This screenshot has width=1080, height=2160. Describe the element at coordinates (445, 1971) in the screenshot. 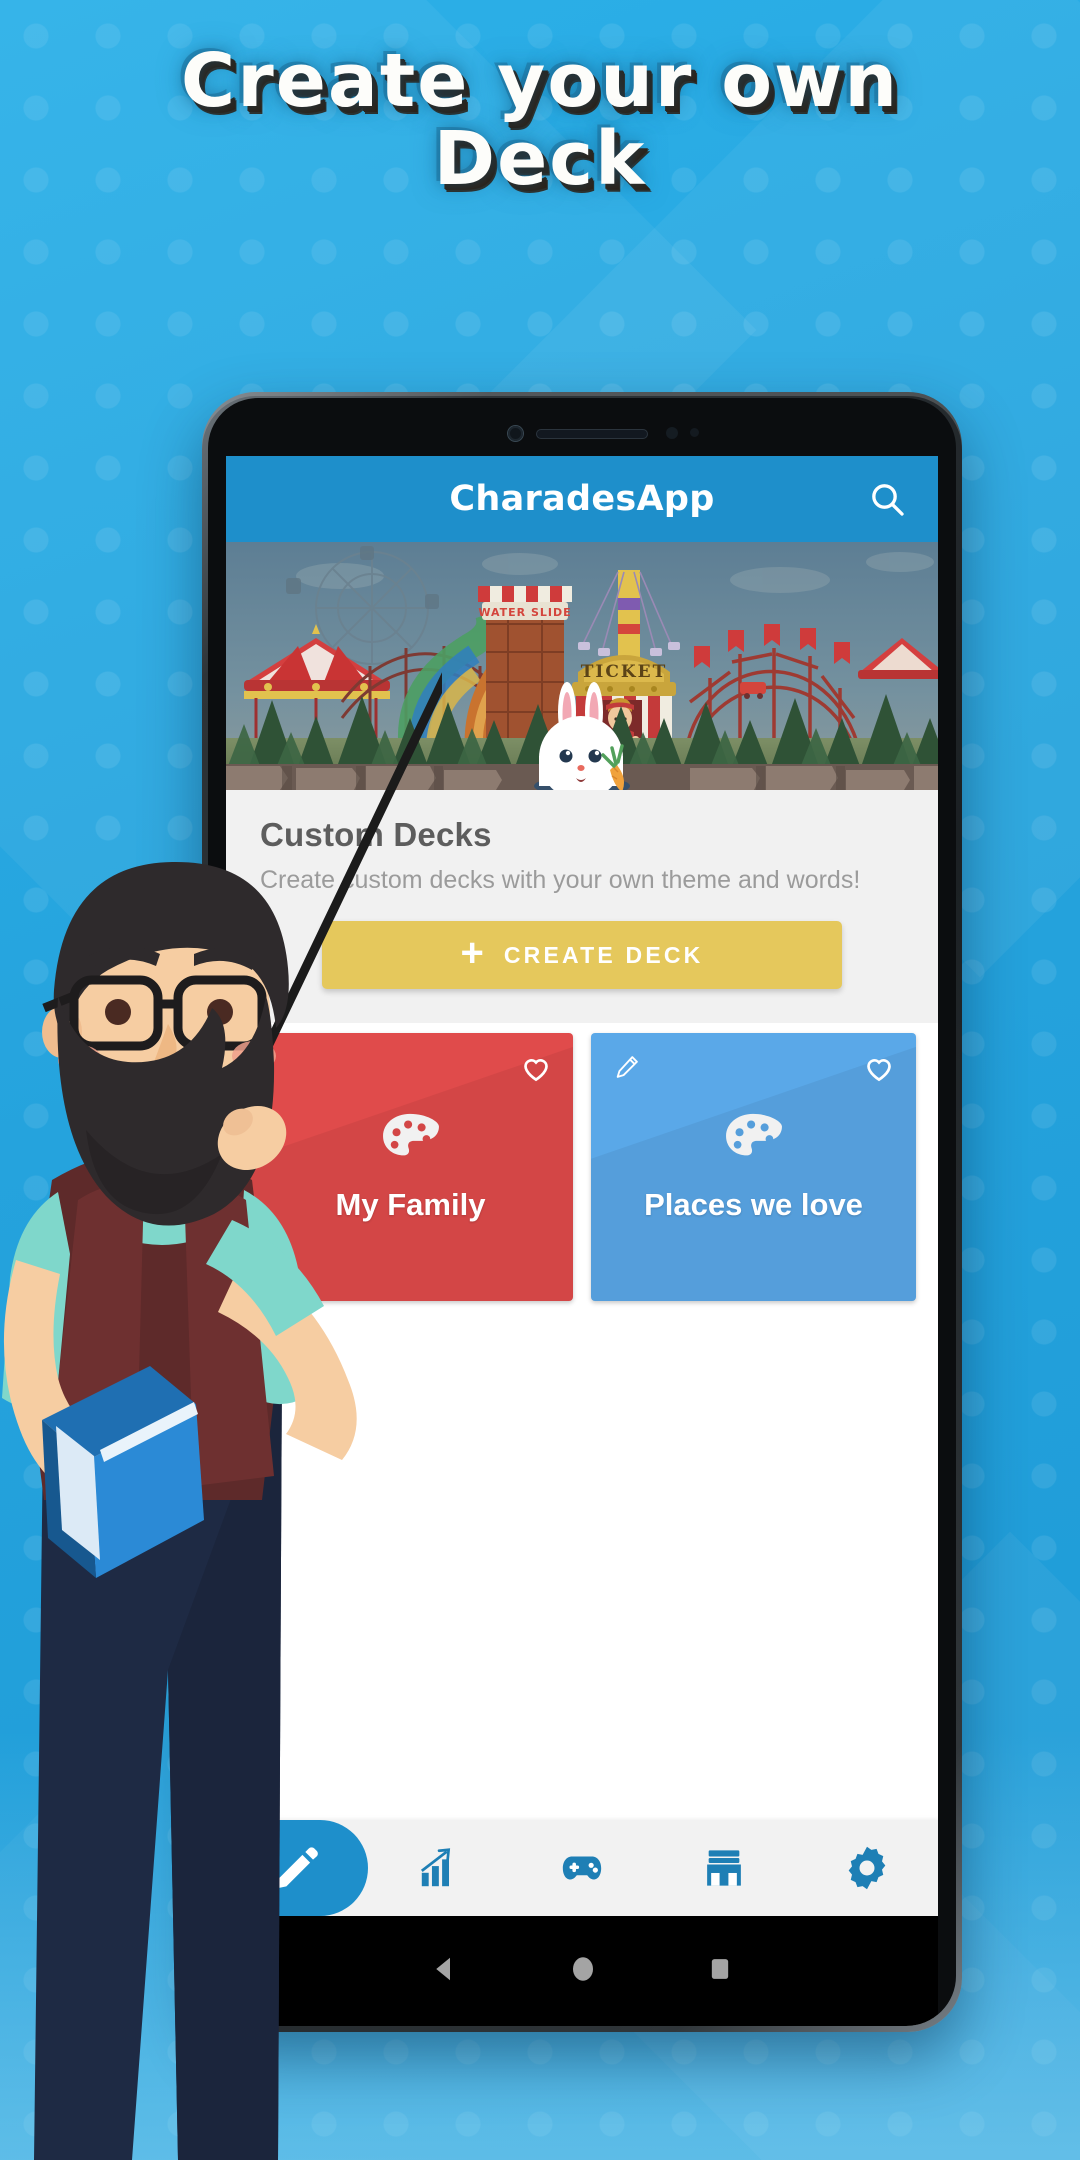

I see `triangle-back-icon` at that location.